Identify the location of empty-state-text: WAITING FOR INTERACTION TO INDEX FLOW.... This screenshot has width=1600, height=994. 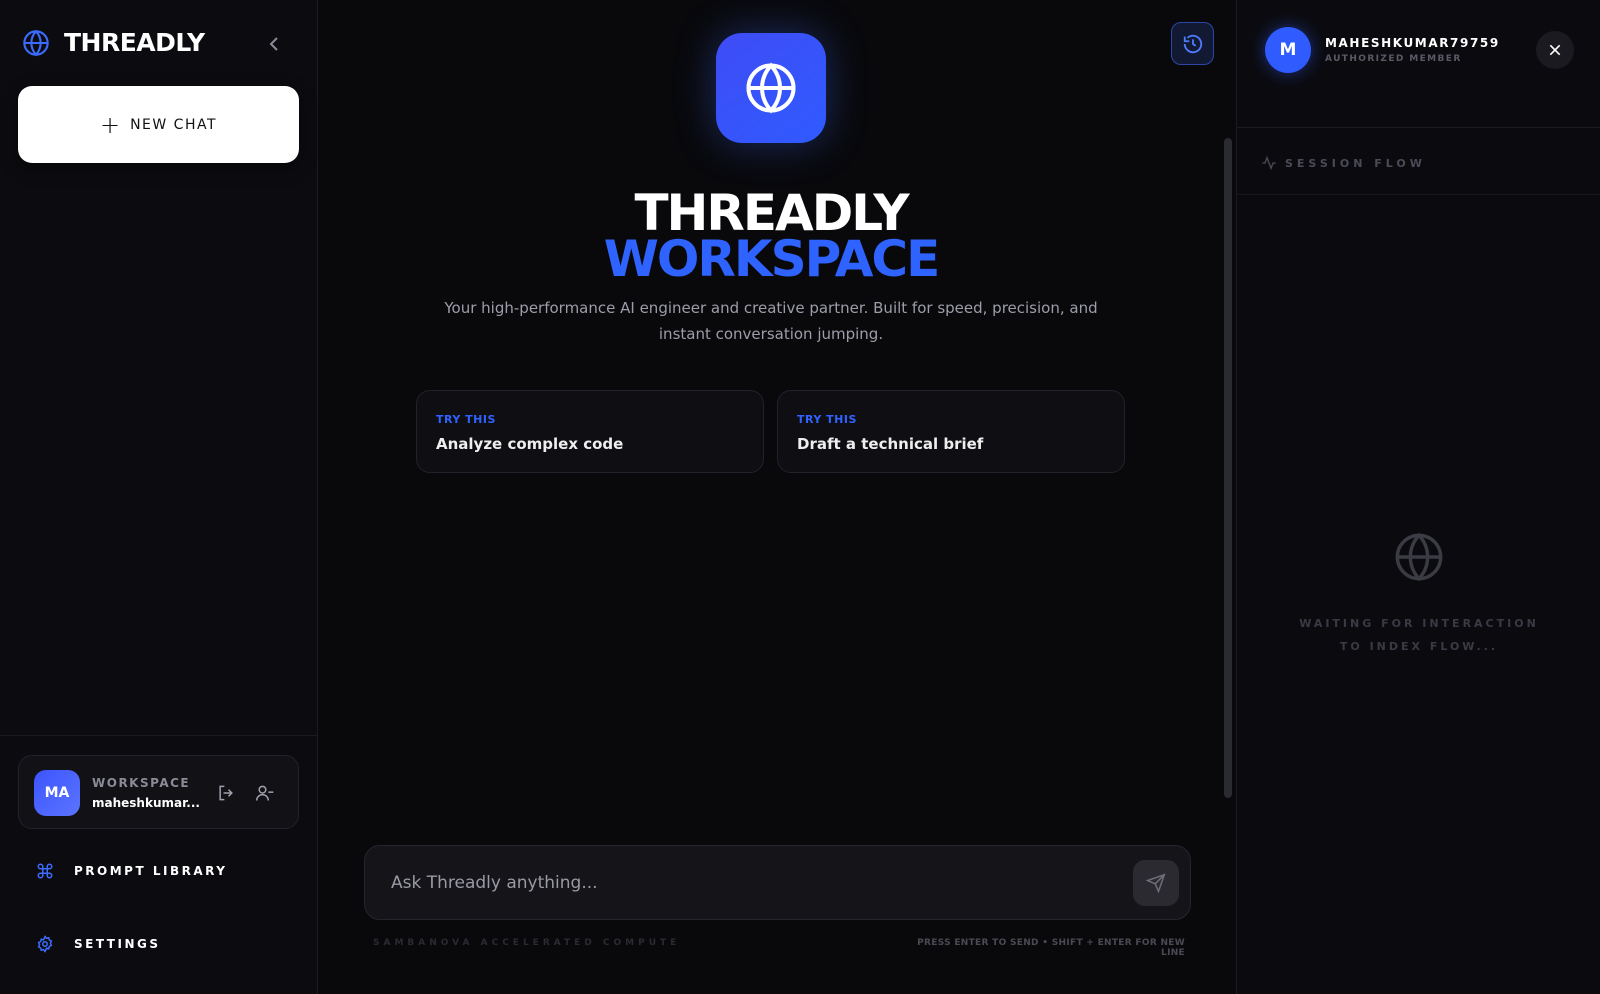
(1419, 635).